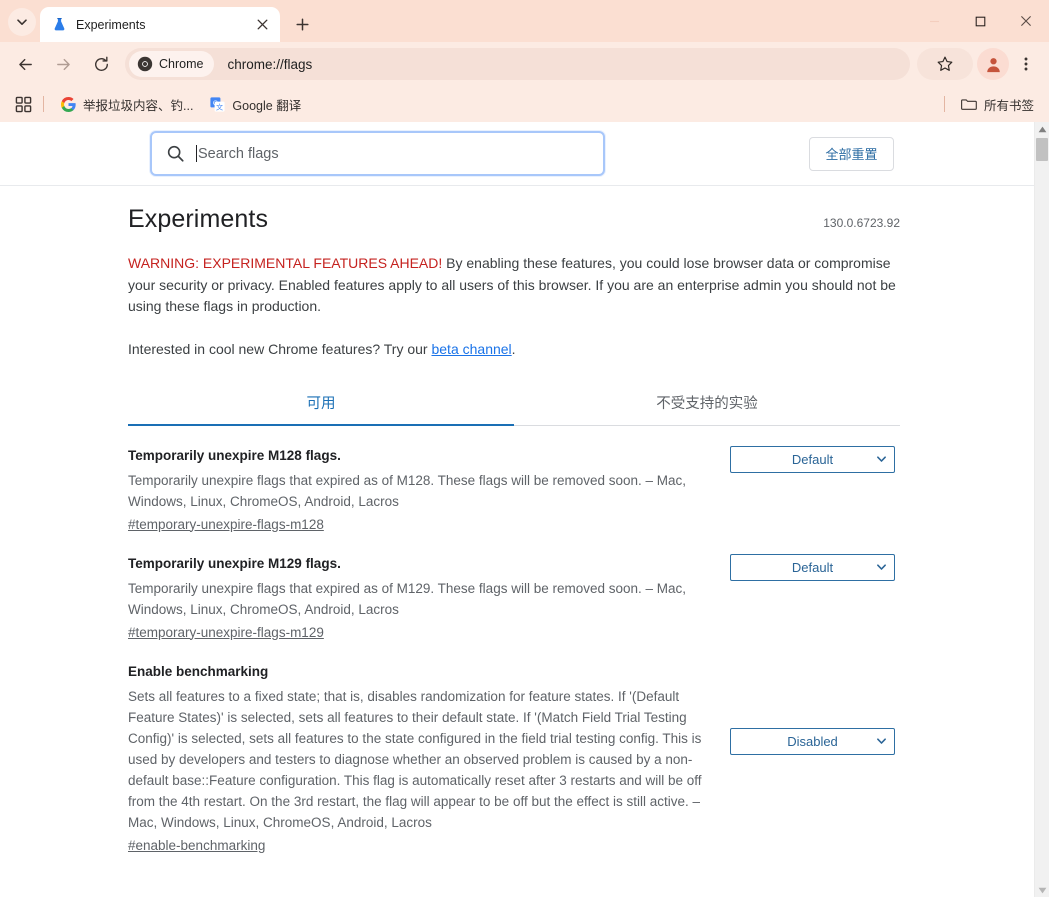 This screenshot has width=1049, height=897. What do you see at coordinates (234, 455) in the screenshot?
I see `flag-title: Temporarily unexpire M128 flags.` at bounding box center [234, 455].